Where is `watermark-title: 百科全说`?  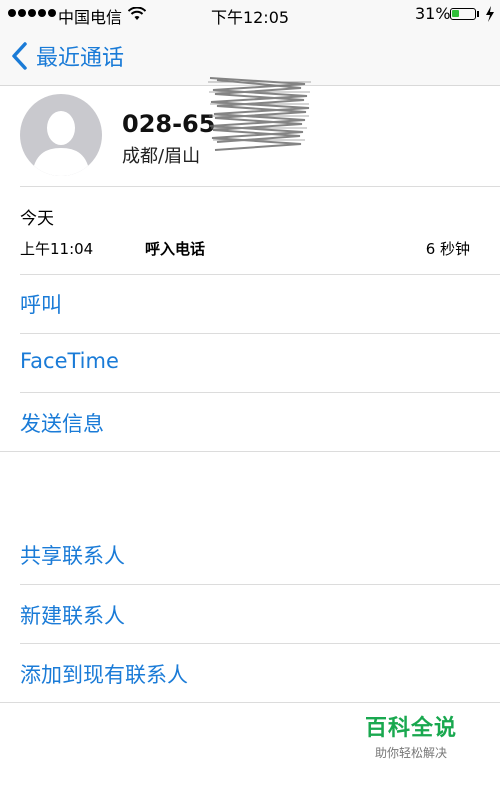 watermark-title: 百科全说 is located at coordinates (410, 728).